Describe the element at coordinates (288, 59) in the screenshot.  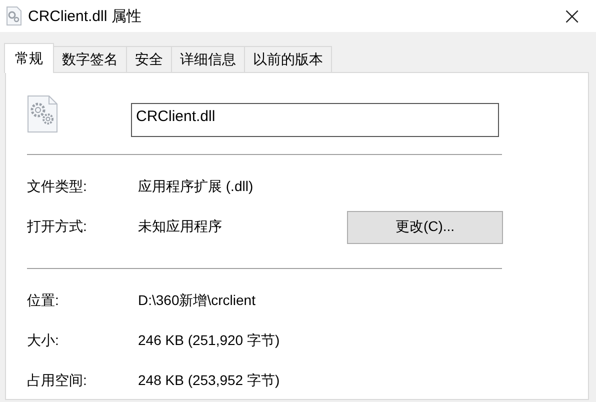
I see `tab: 以前的版本` at that location.